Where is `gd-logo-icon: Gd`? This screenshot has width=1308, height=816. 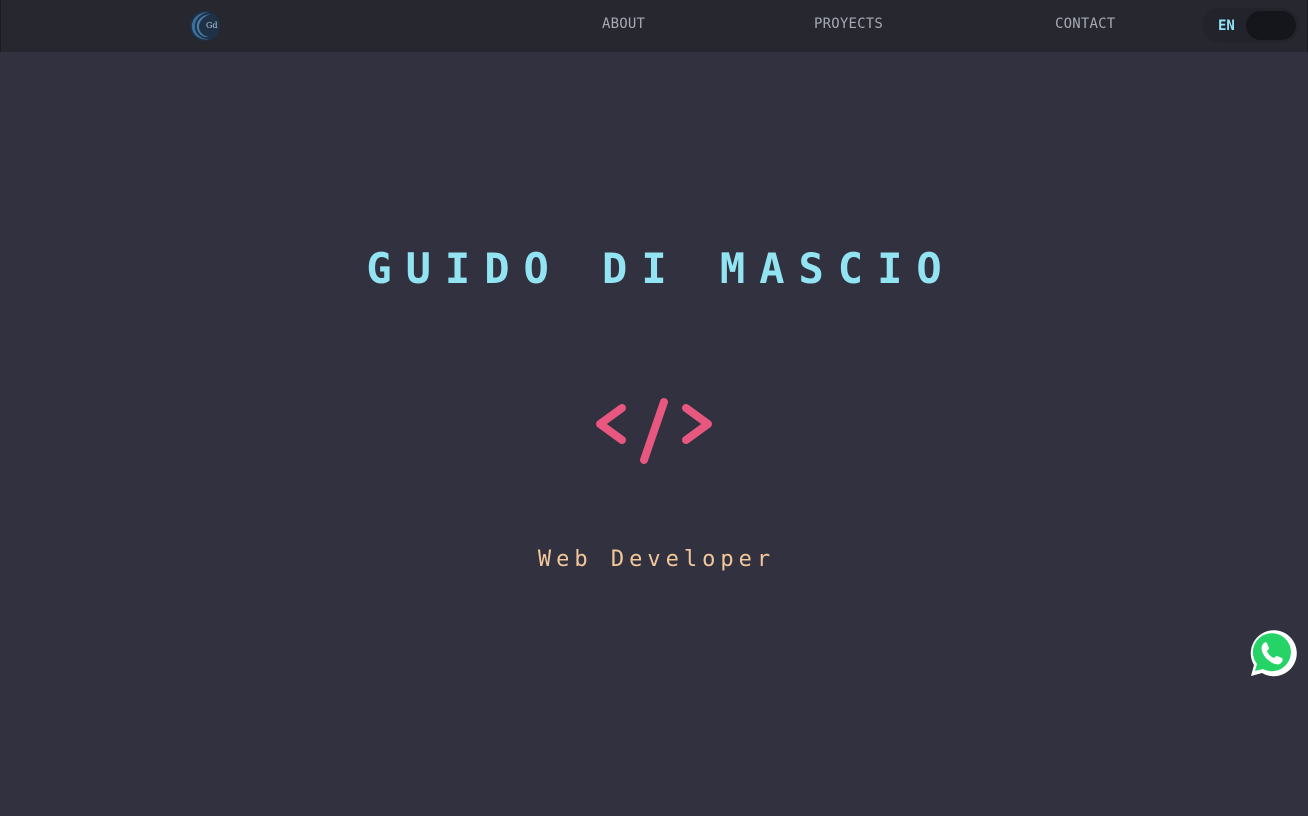
gd-logo-icon: Gd is located at coordinates (205, 26).